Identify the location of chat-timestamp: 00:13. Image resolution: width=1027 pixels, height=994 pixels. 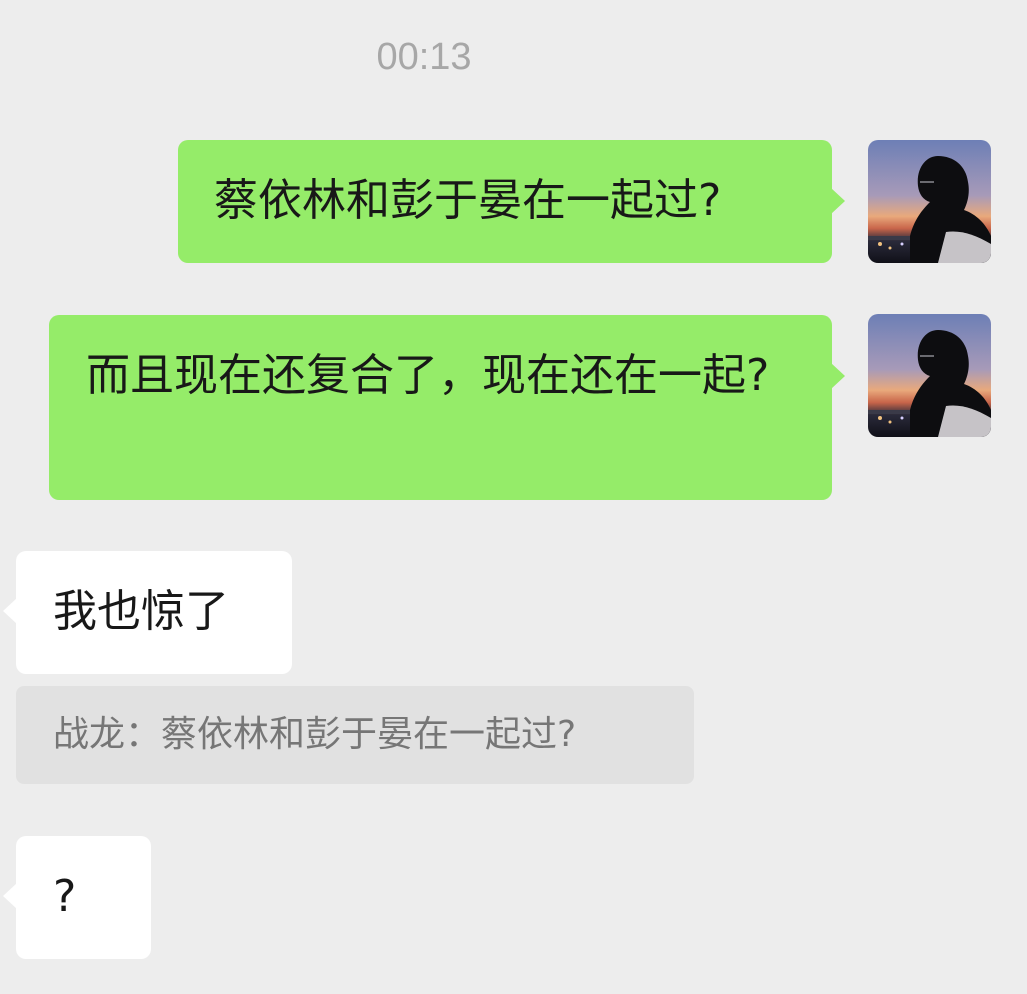
(424, 57).